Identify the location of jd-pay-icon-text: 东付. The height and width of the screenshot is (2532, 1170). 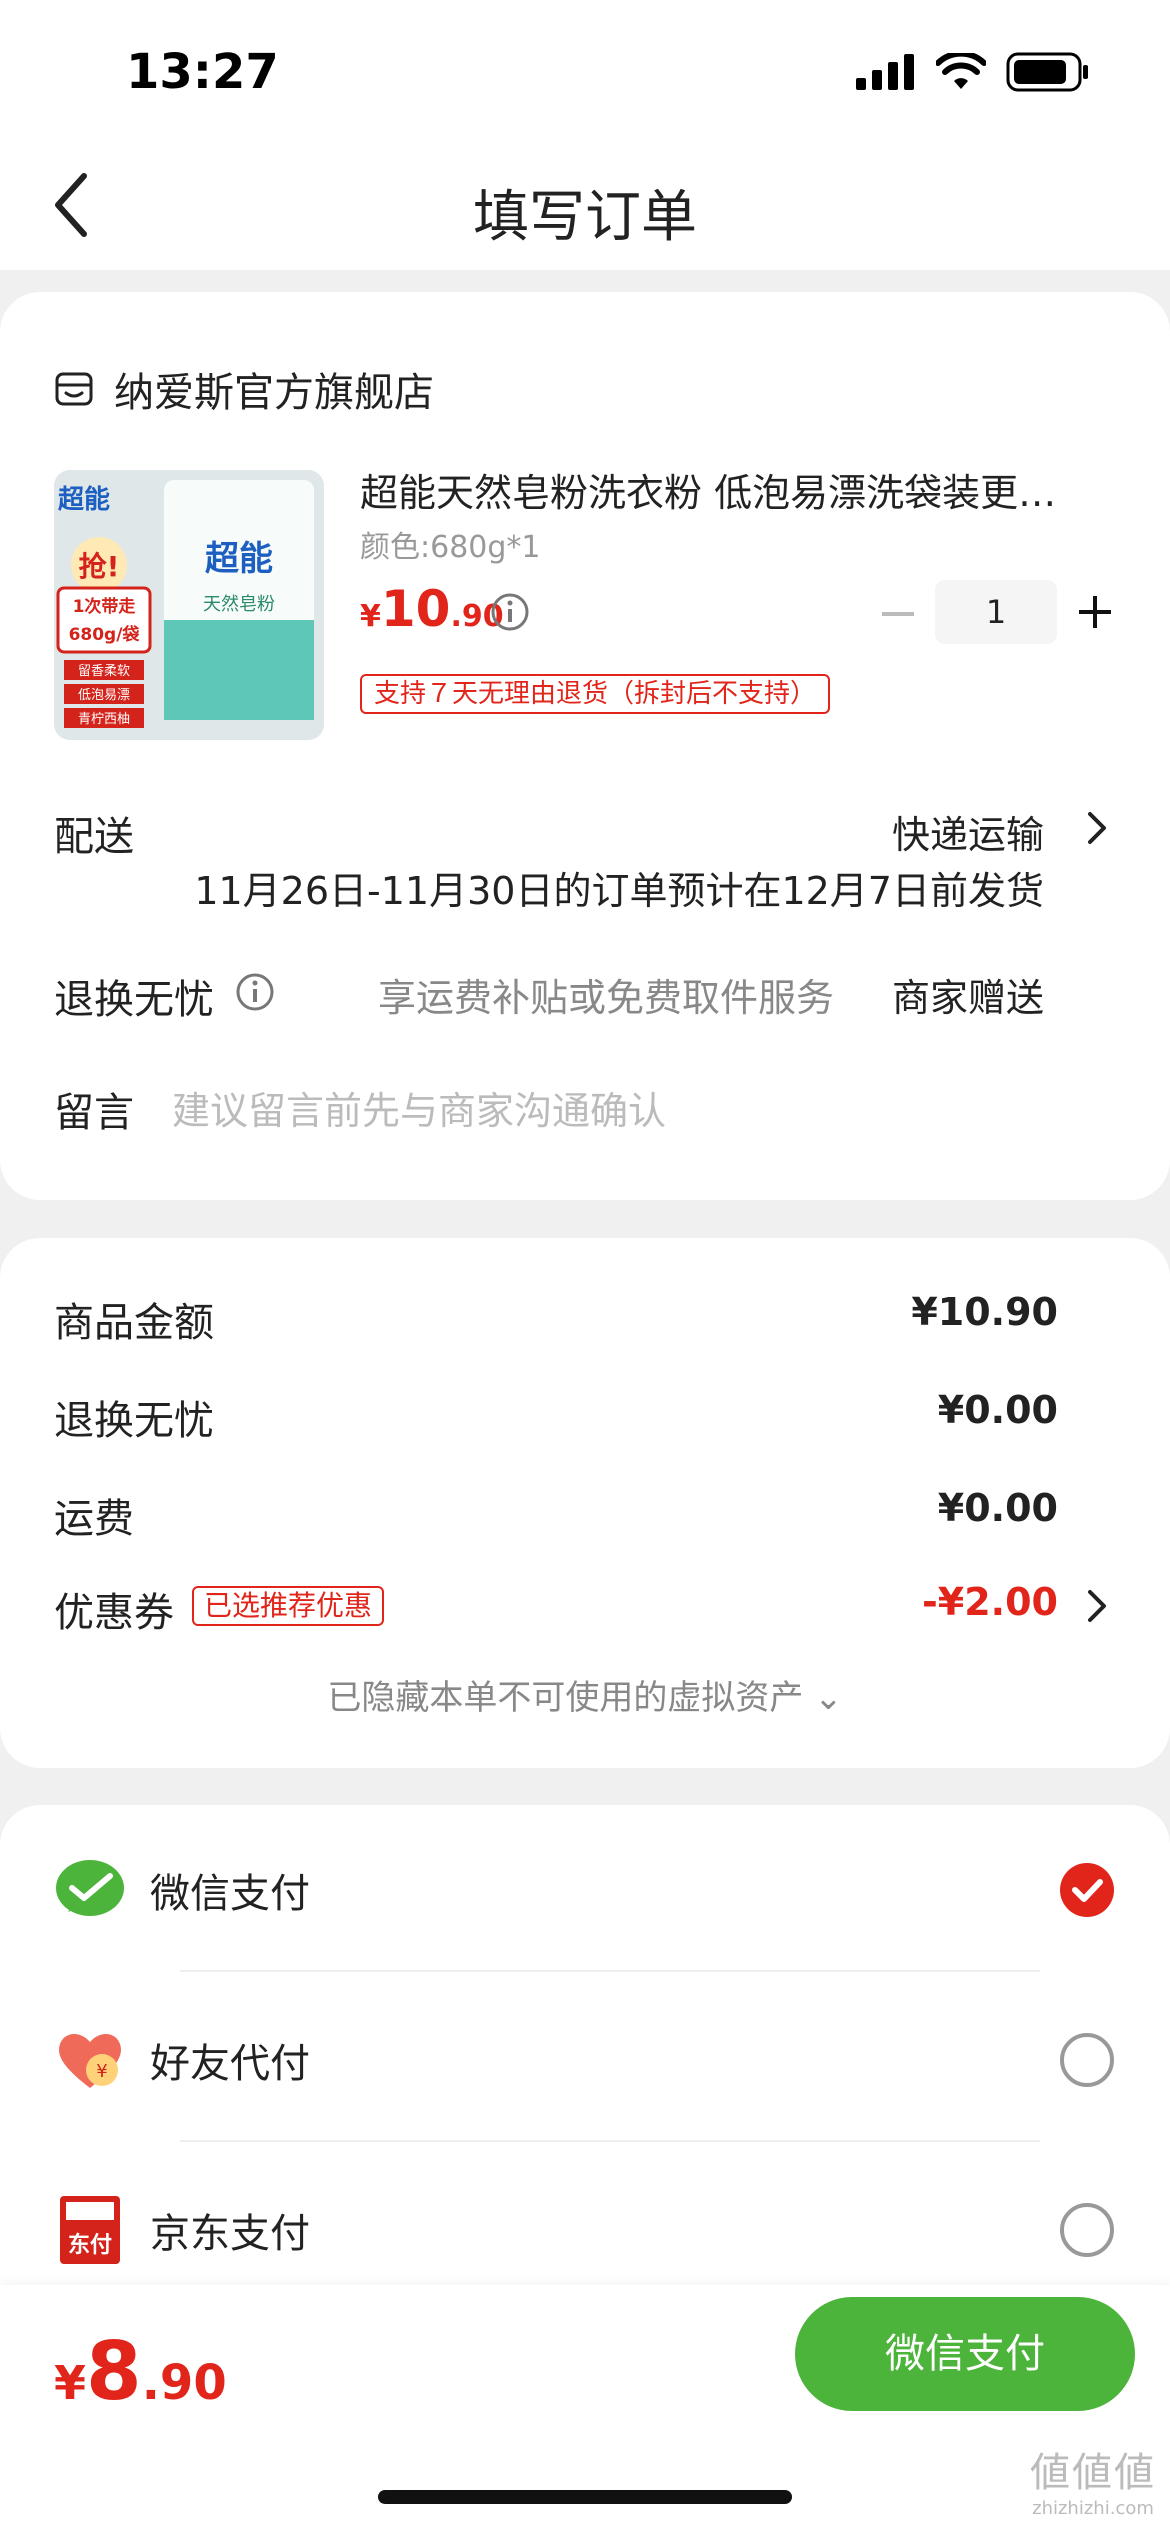
(90, 2245).